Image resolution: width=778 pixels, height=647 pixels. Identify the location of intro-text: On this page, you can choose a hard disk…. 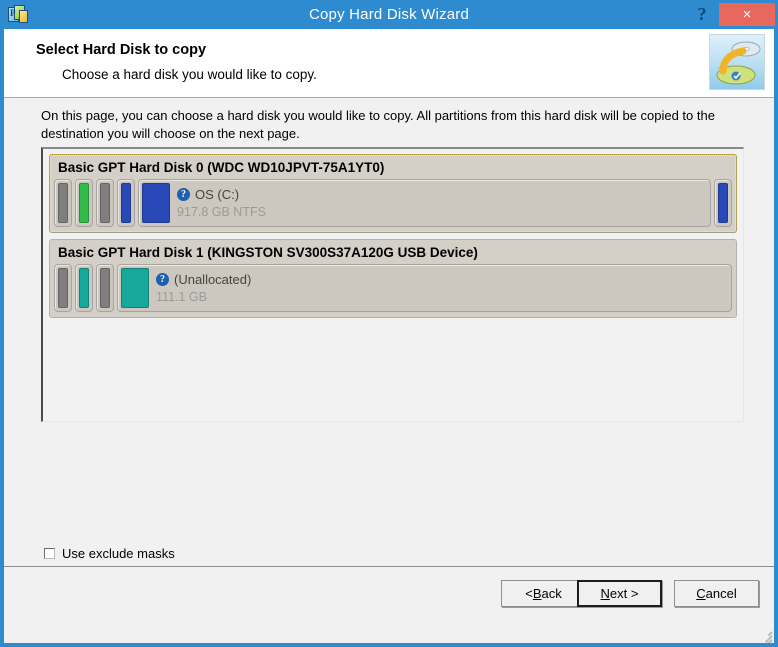
(378, 124).